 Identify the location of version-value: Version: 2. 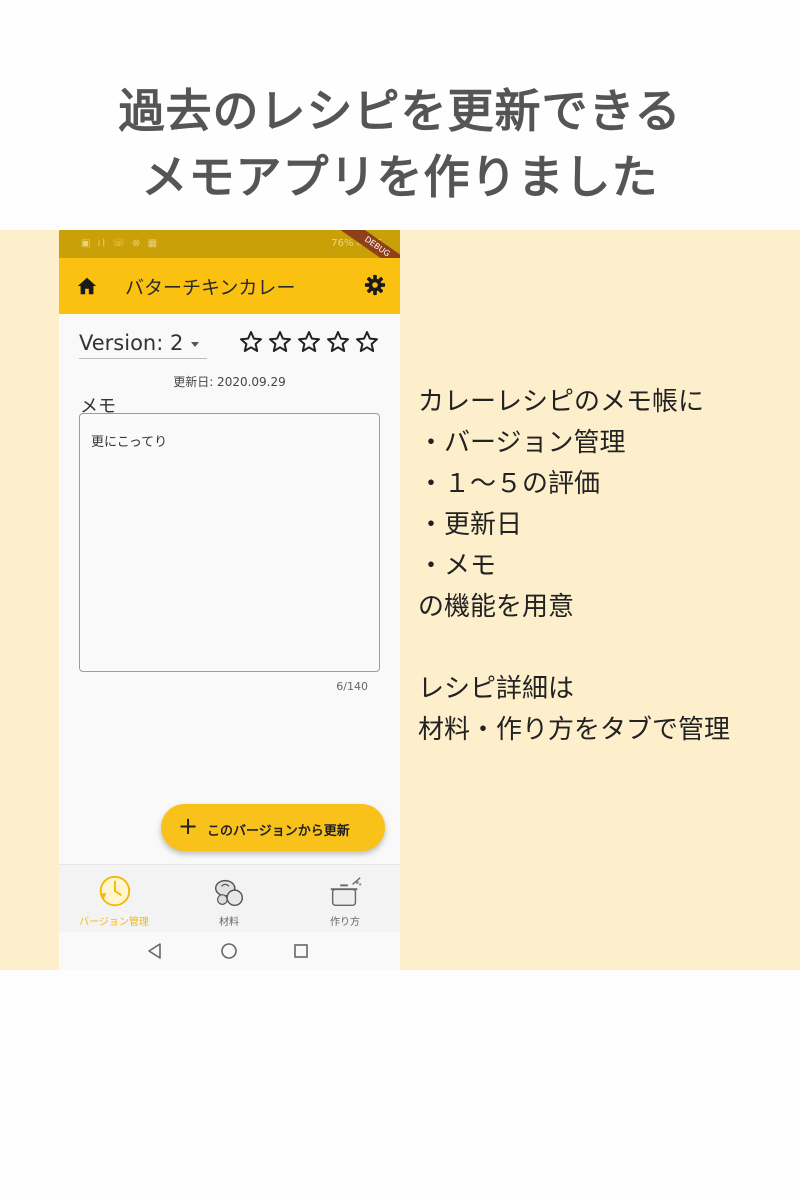
(131, 343).